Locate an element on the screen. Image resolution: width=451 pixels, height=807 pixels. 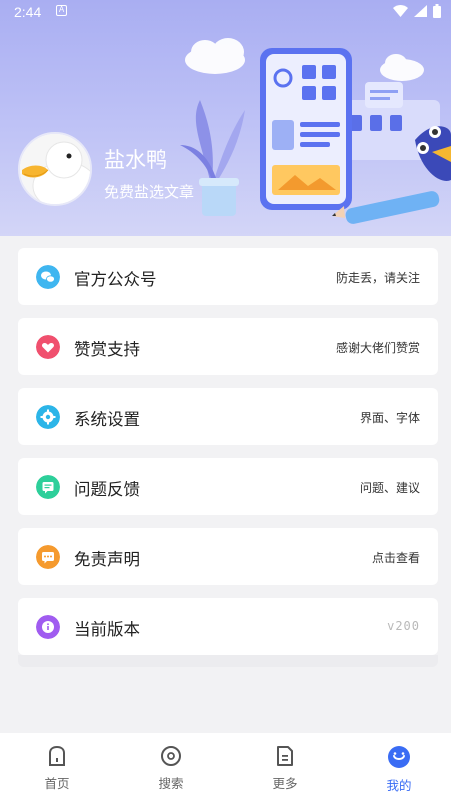
nav-label: 搜索 is located at coordinates (171, 783).